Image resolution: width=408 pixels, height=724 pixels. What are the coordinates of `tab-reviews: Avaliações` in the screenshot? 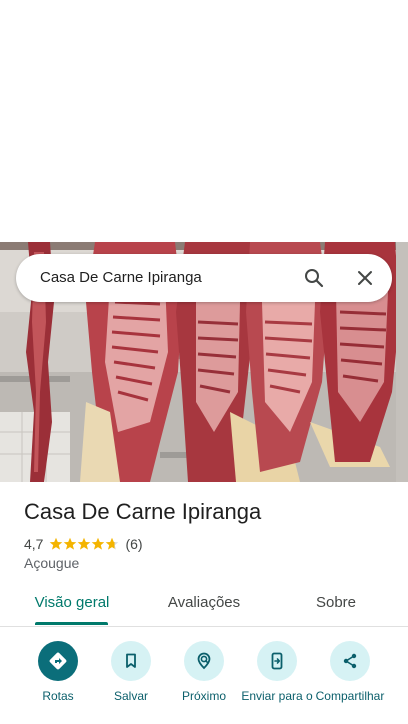 It's located at (204, 605).